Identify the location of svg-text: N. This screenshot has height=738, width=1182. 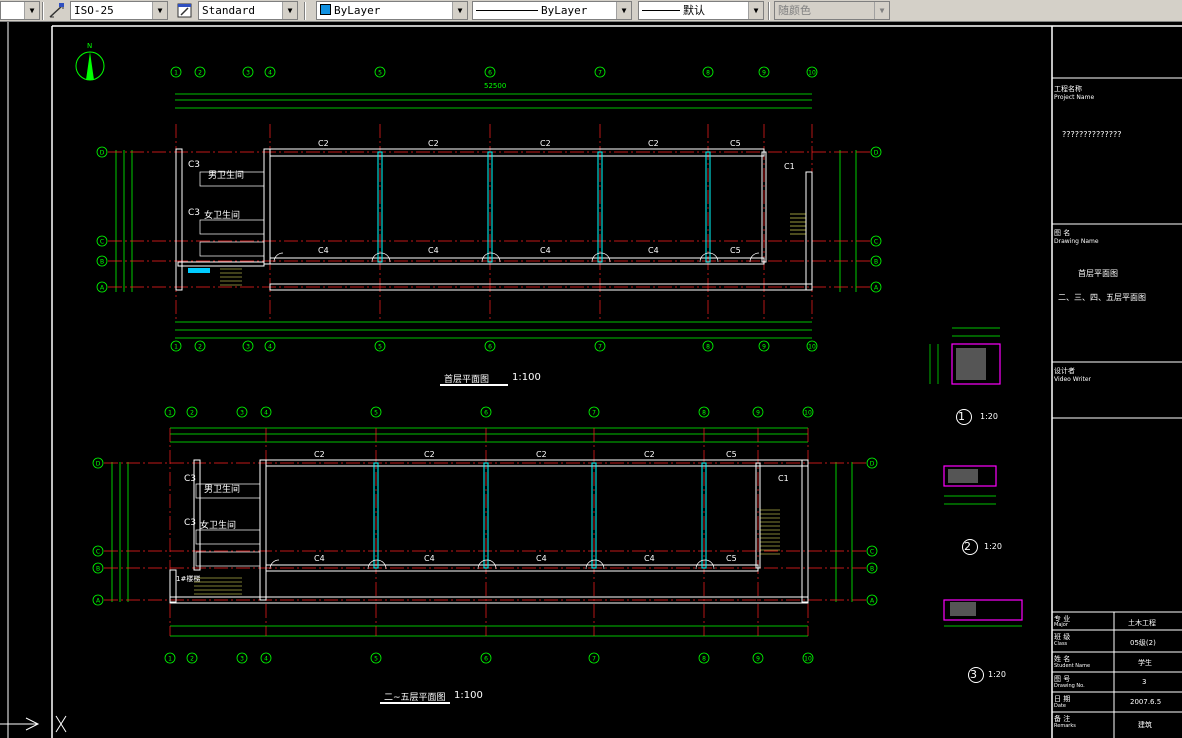
(89, 46).